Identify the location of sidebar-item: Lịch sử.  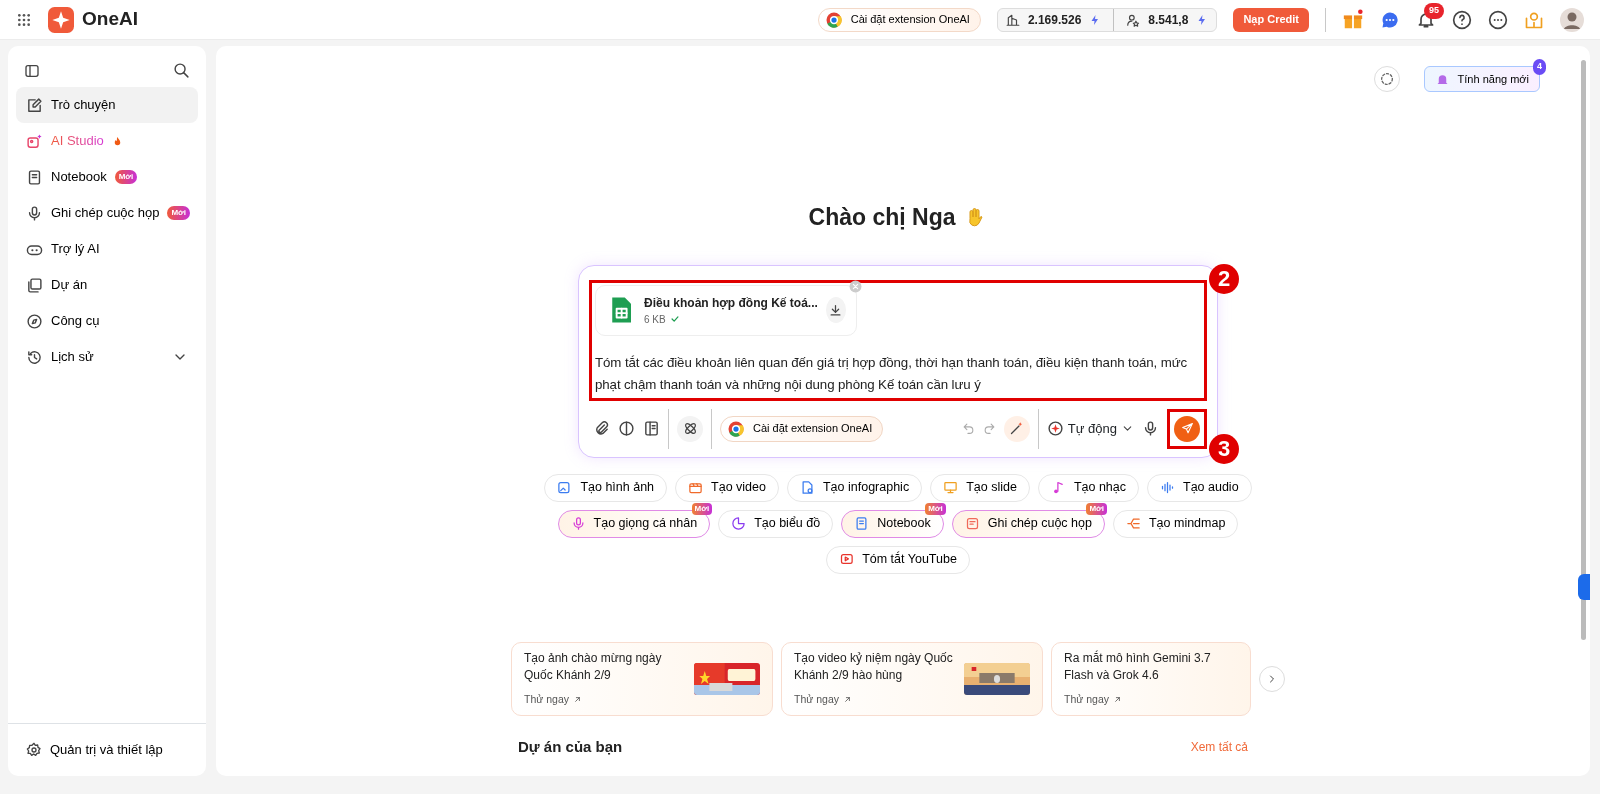
(107, 357).